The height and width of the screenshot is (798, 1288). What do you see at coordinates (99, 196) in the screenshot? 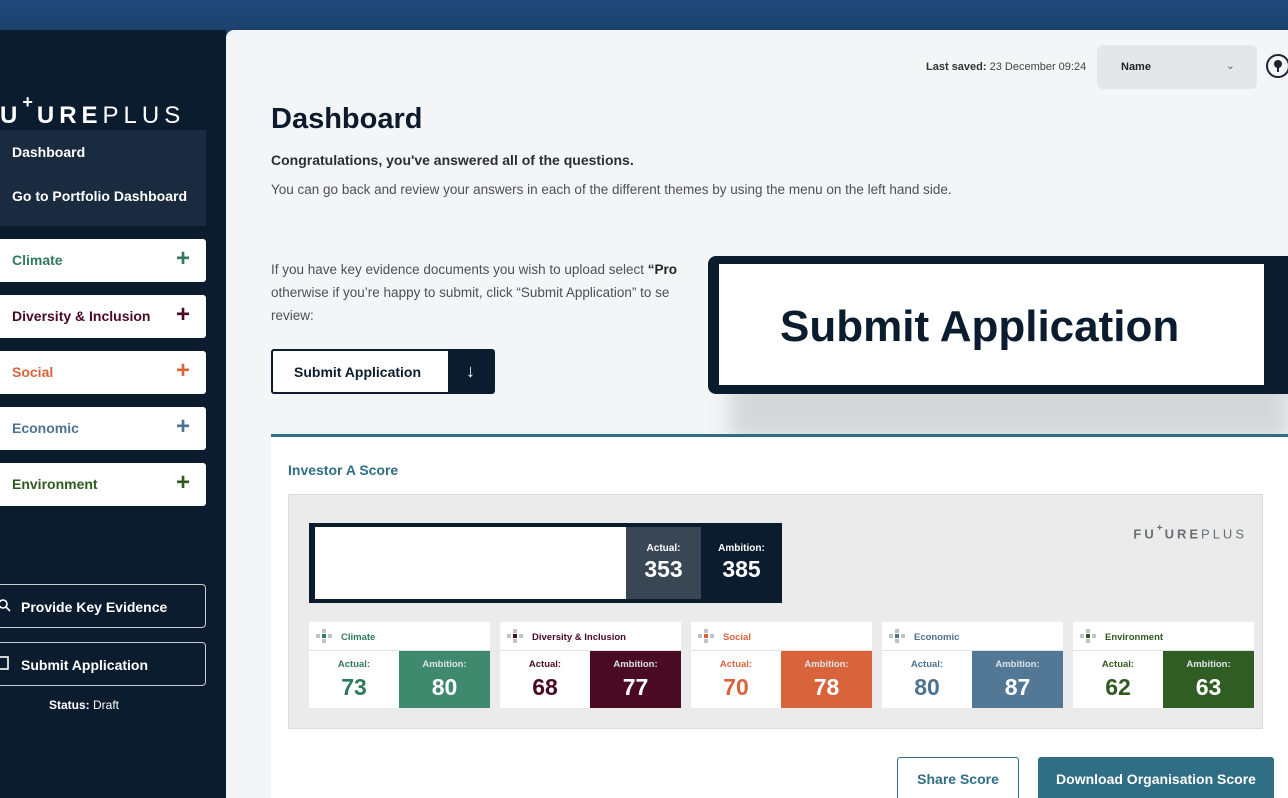
I see `nav-portfolio-dashboard: Go to Portfolio Dashboard` at bounding box center [99, 196].